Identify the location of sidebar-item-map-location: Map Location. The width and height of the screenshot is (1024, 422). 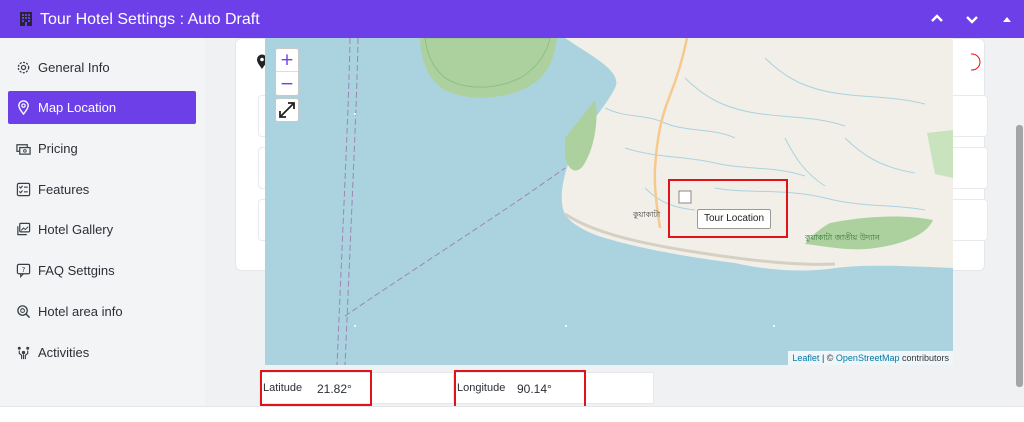
(102, 107).